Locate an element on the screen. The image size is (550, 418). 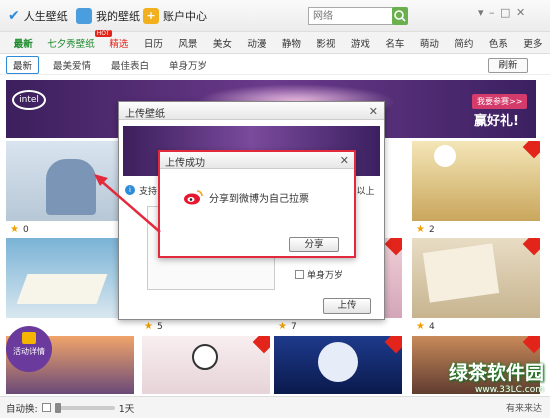
category-tab: 精选 is located at coordinates (119, 43).